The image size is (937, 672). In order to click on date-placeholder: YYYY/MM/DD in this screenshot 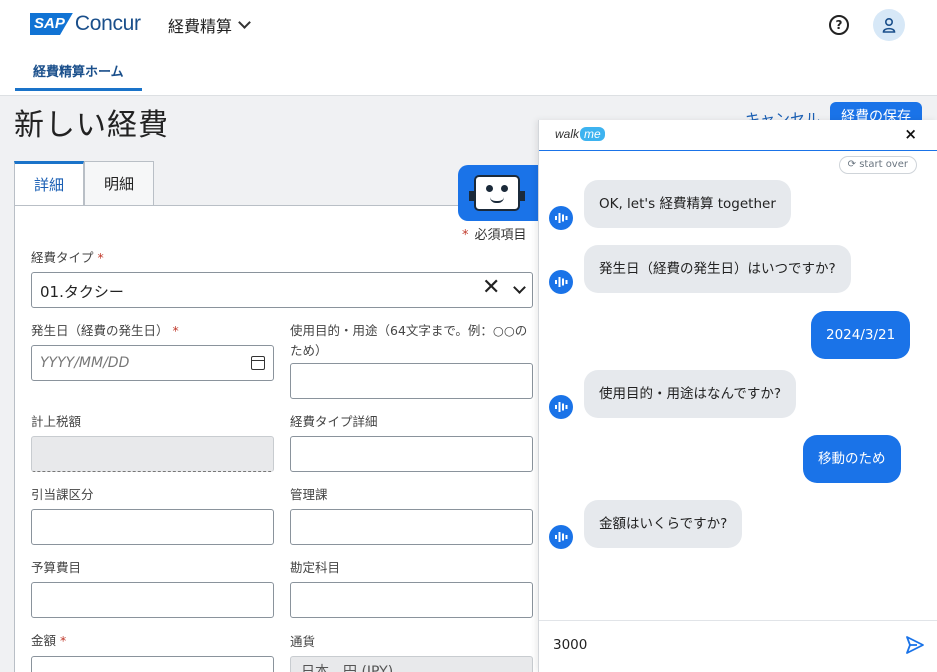, I will do `click(85, 363)`.